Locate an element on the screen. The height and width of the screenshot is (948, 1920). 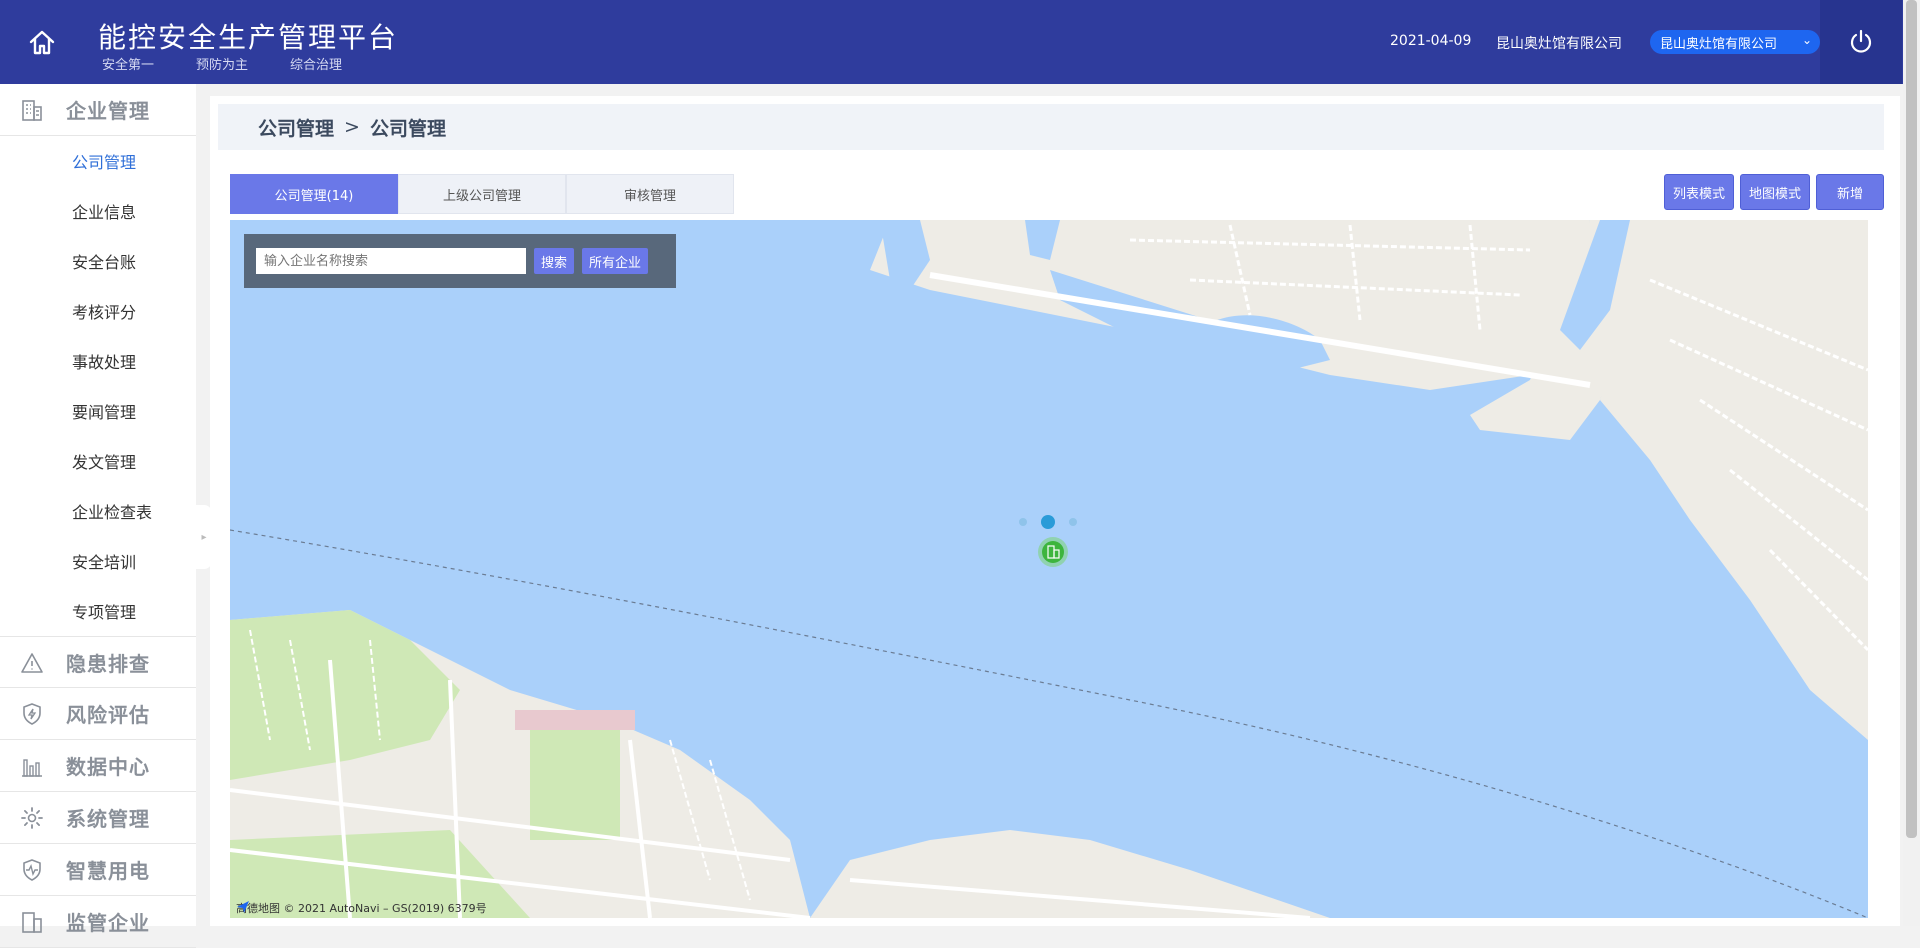
sidebar-item-special: 专项管理 is located at coordinates (98, 611).